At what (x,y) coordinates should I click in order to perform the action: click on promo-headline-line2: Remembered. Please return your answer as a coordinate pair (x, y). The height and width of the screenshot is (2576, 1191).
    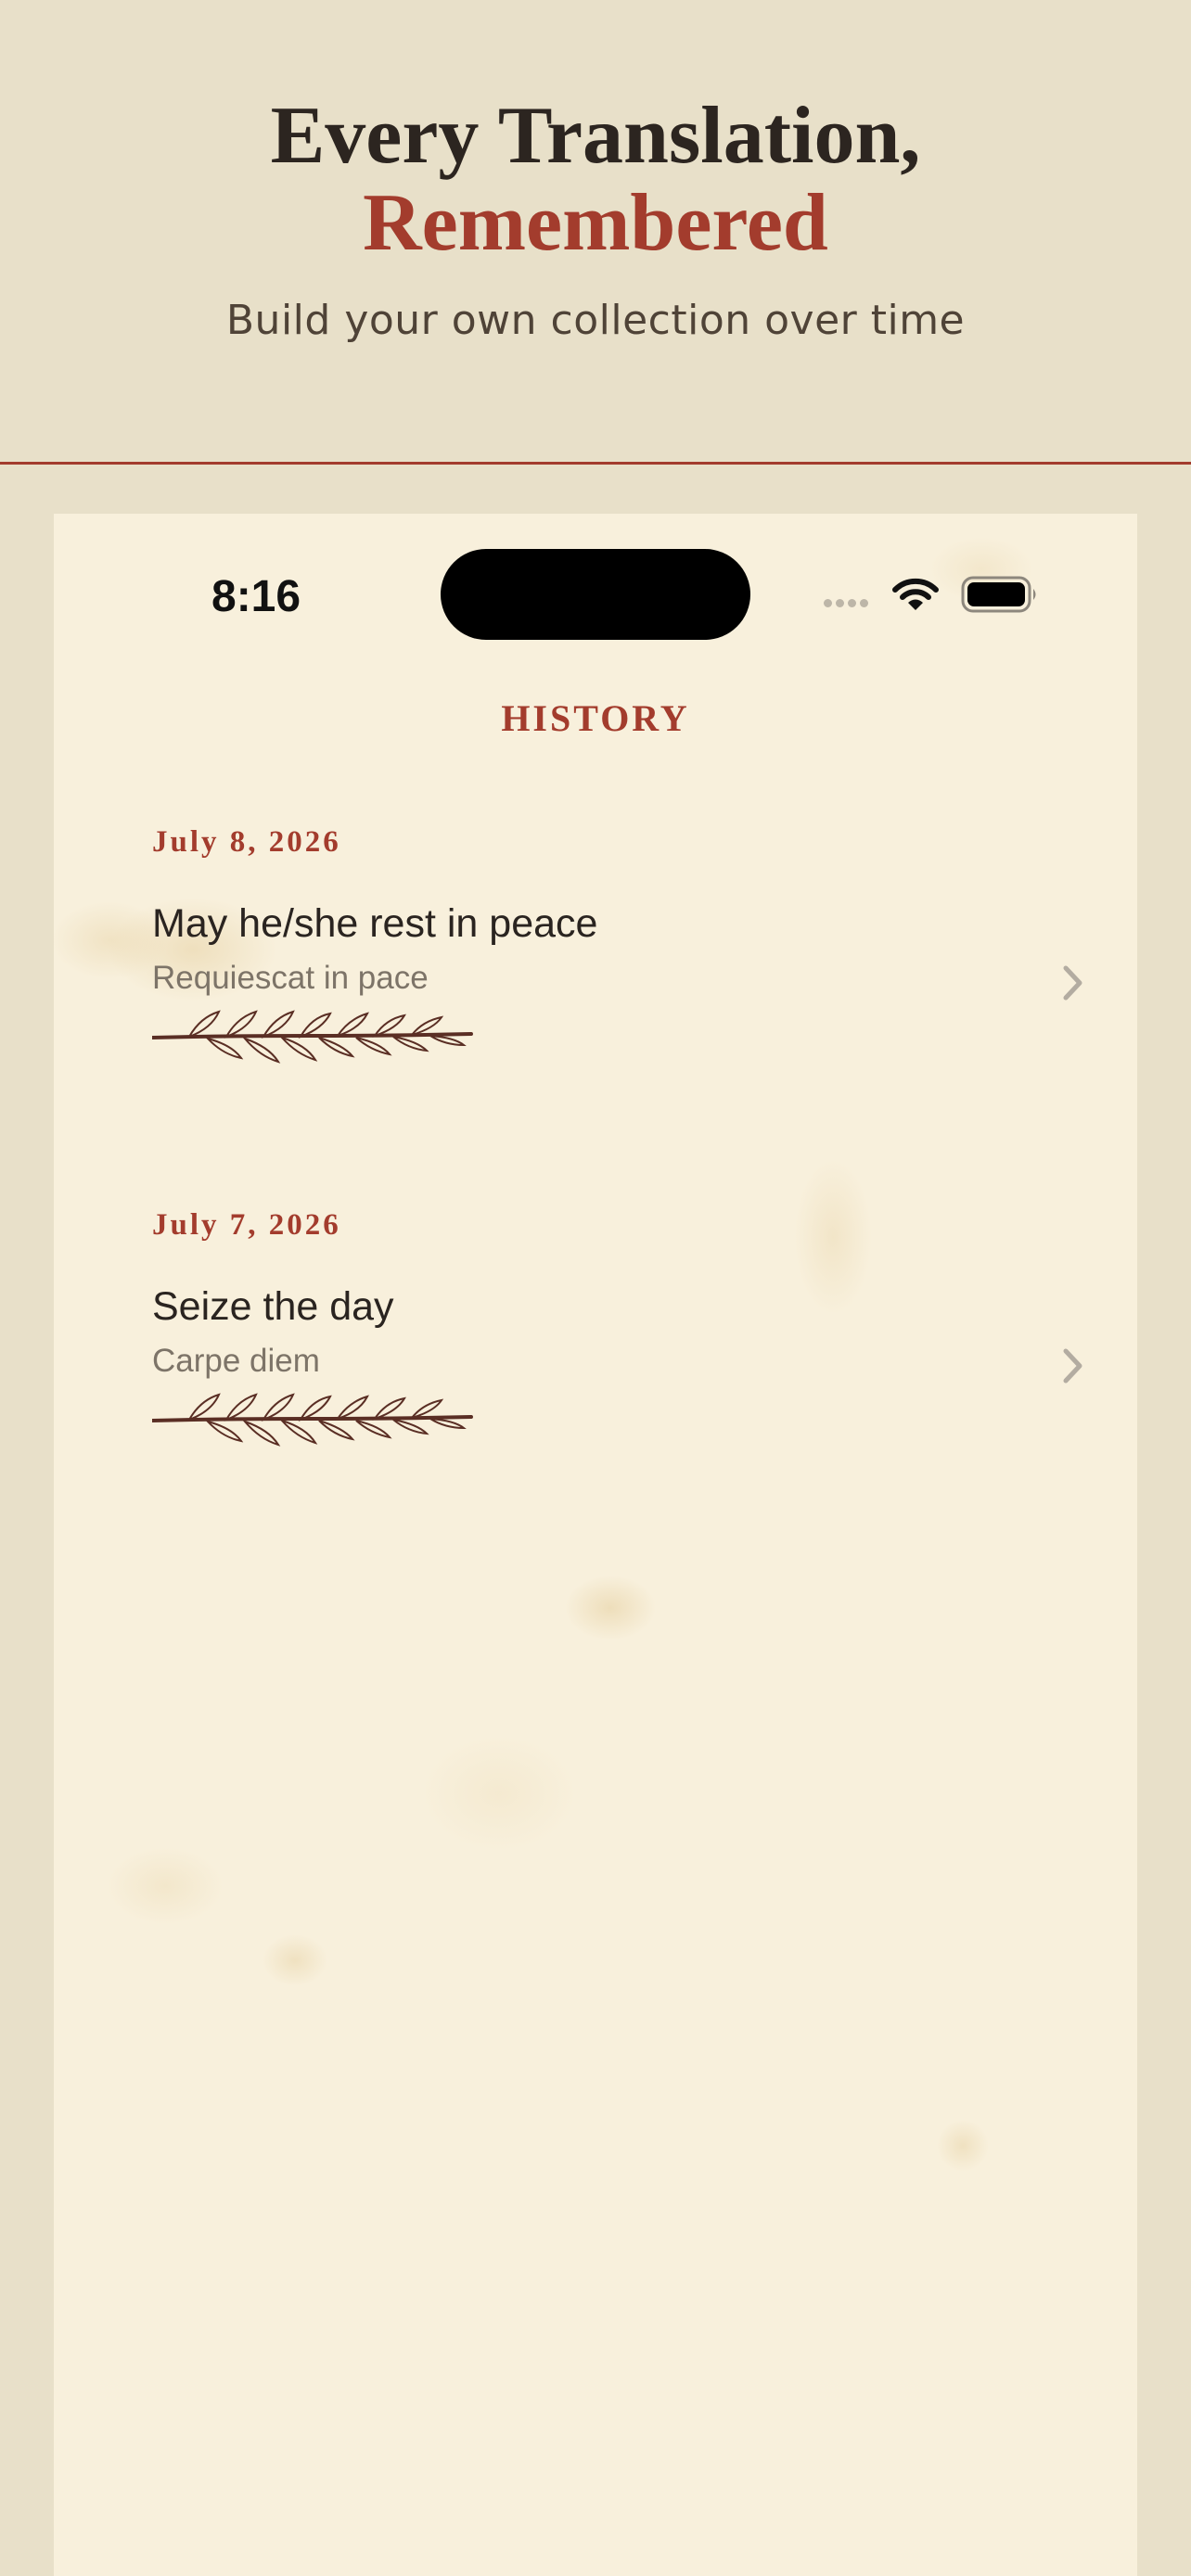
    Looking at the image, I should click on (595, 223).